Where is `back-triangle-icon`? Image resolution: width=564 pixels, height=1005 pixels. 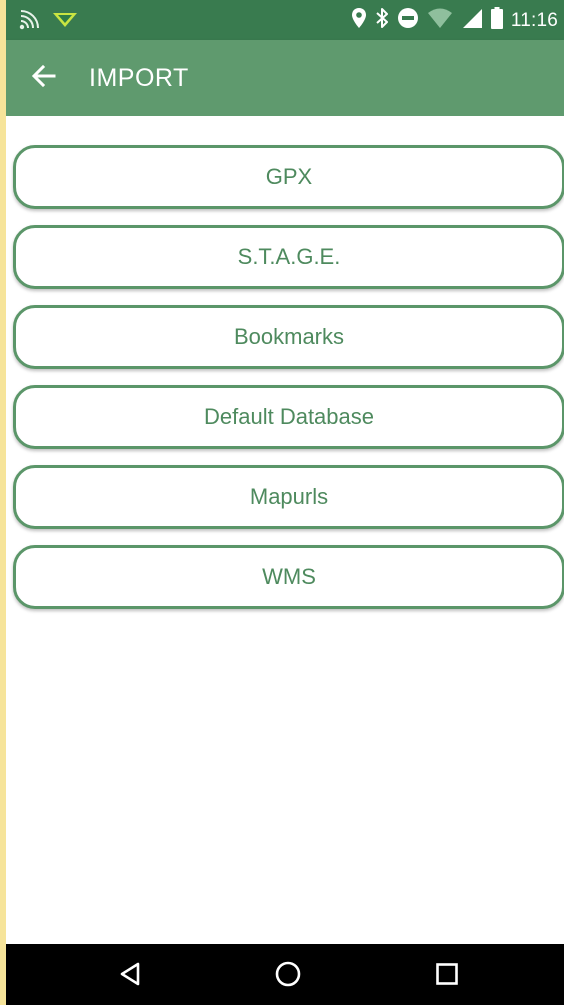 back-triangle-icon is located at coordinates (130, 976).